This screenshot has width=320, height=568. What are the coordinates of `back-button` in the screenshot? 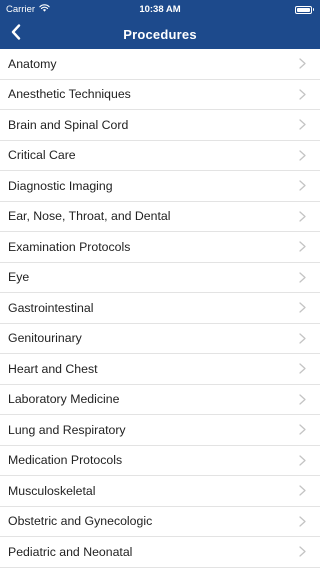 It's located at (16, 34).